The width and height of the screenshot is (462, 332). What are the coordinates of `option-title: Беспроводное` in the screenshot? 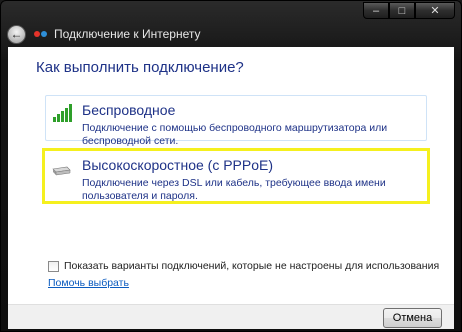 It's located at (129, 110).